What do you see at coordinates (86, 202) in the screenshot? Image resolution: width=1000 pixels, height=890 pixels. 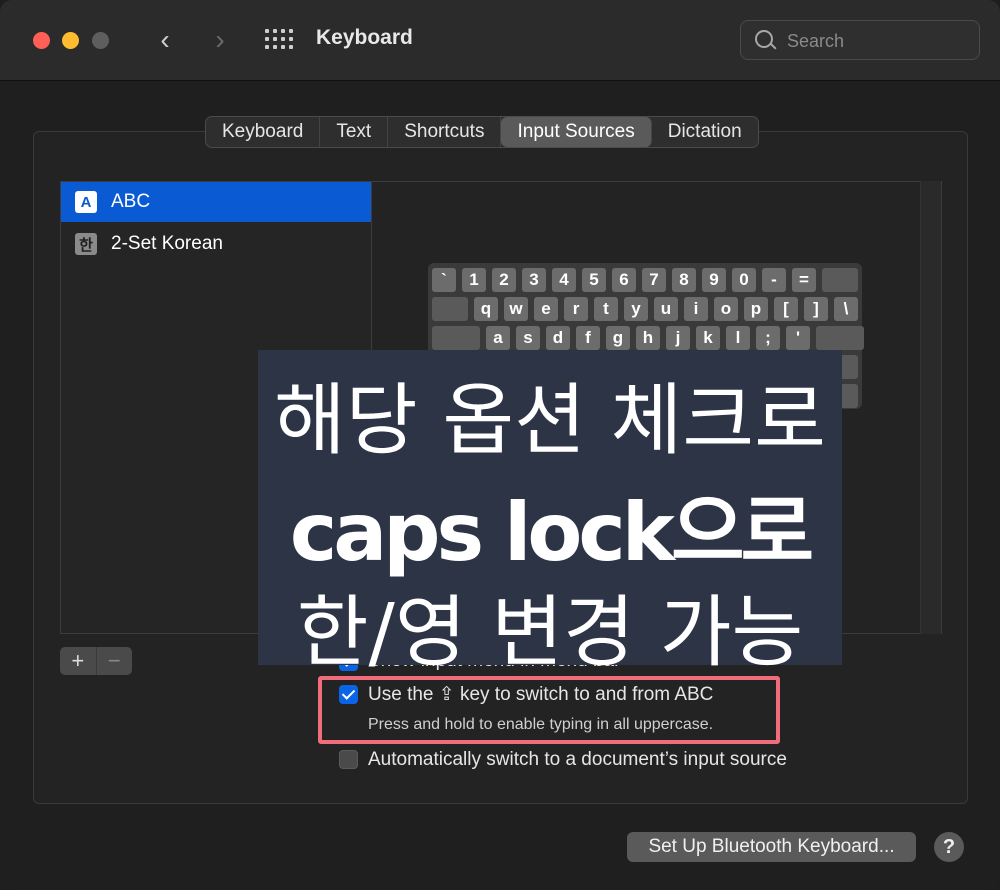 I see `abc-badge-icon: A` at bounding box center [86, 202].